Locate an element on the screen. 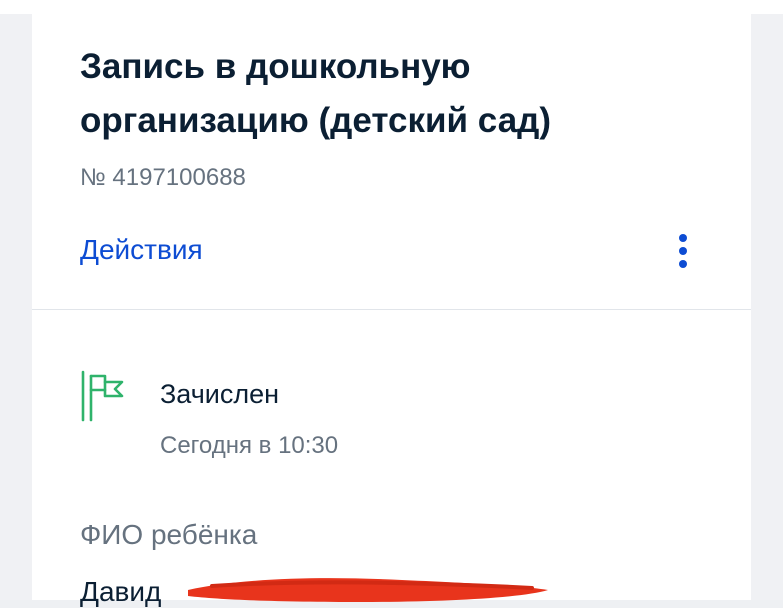 Image resolution: width=783 pixels, height=608 pixels. status-label: Зачислен is located at coordinates (220, 394).